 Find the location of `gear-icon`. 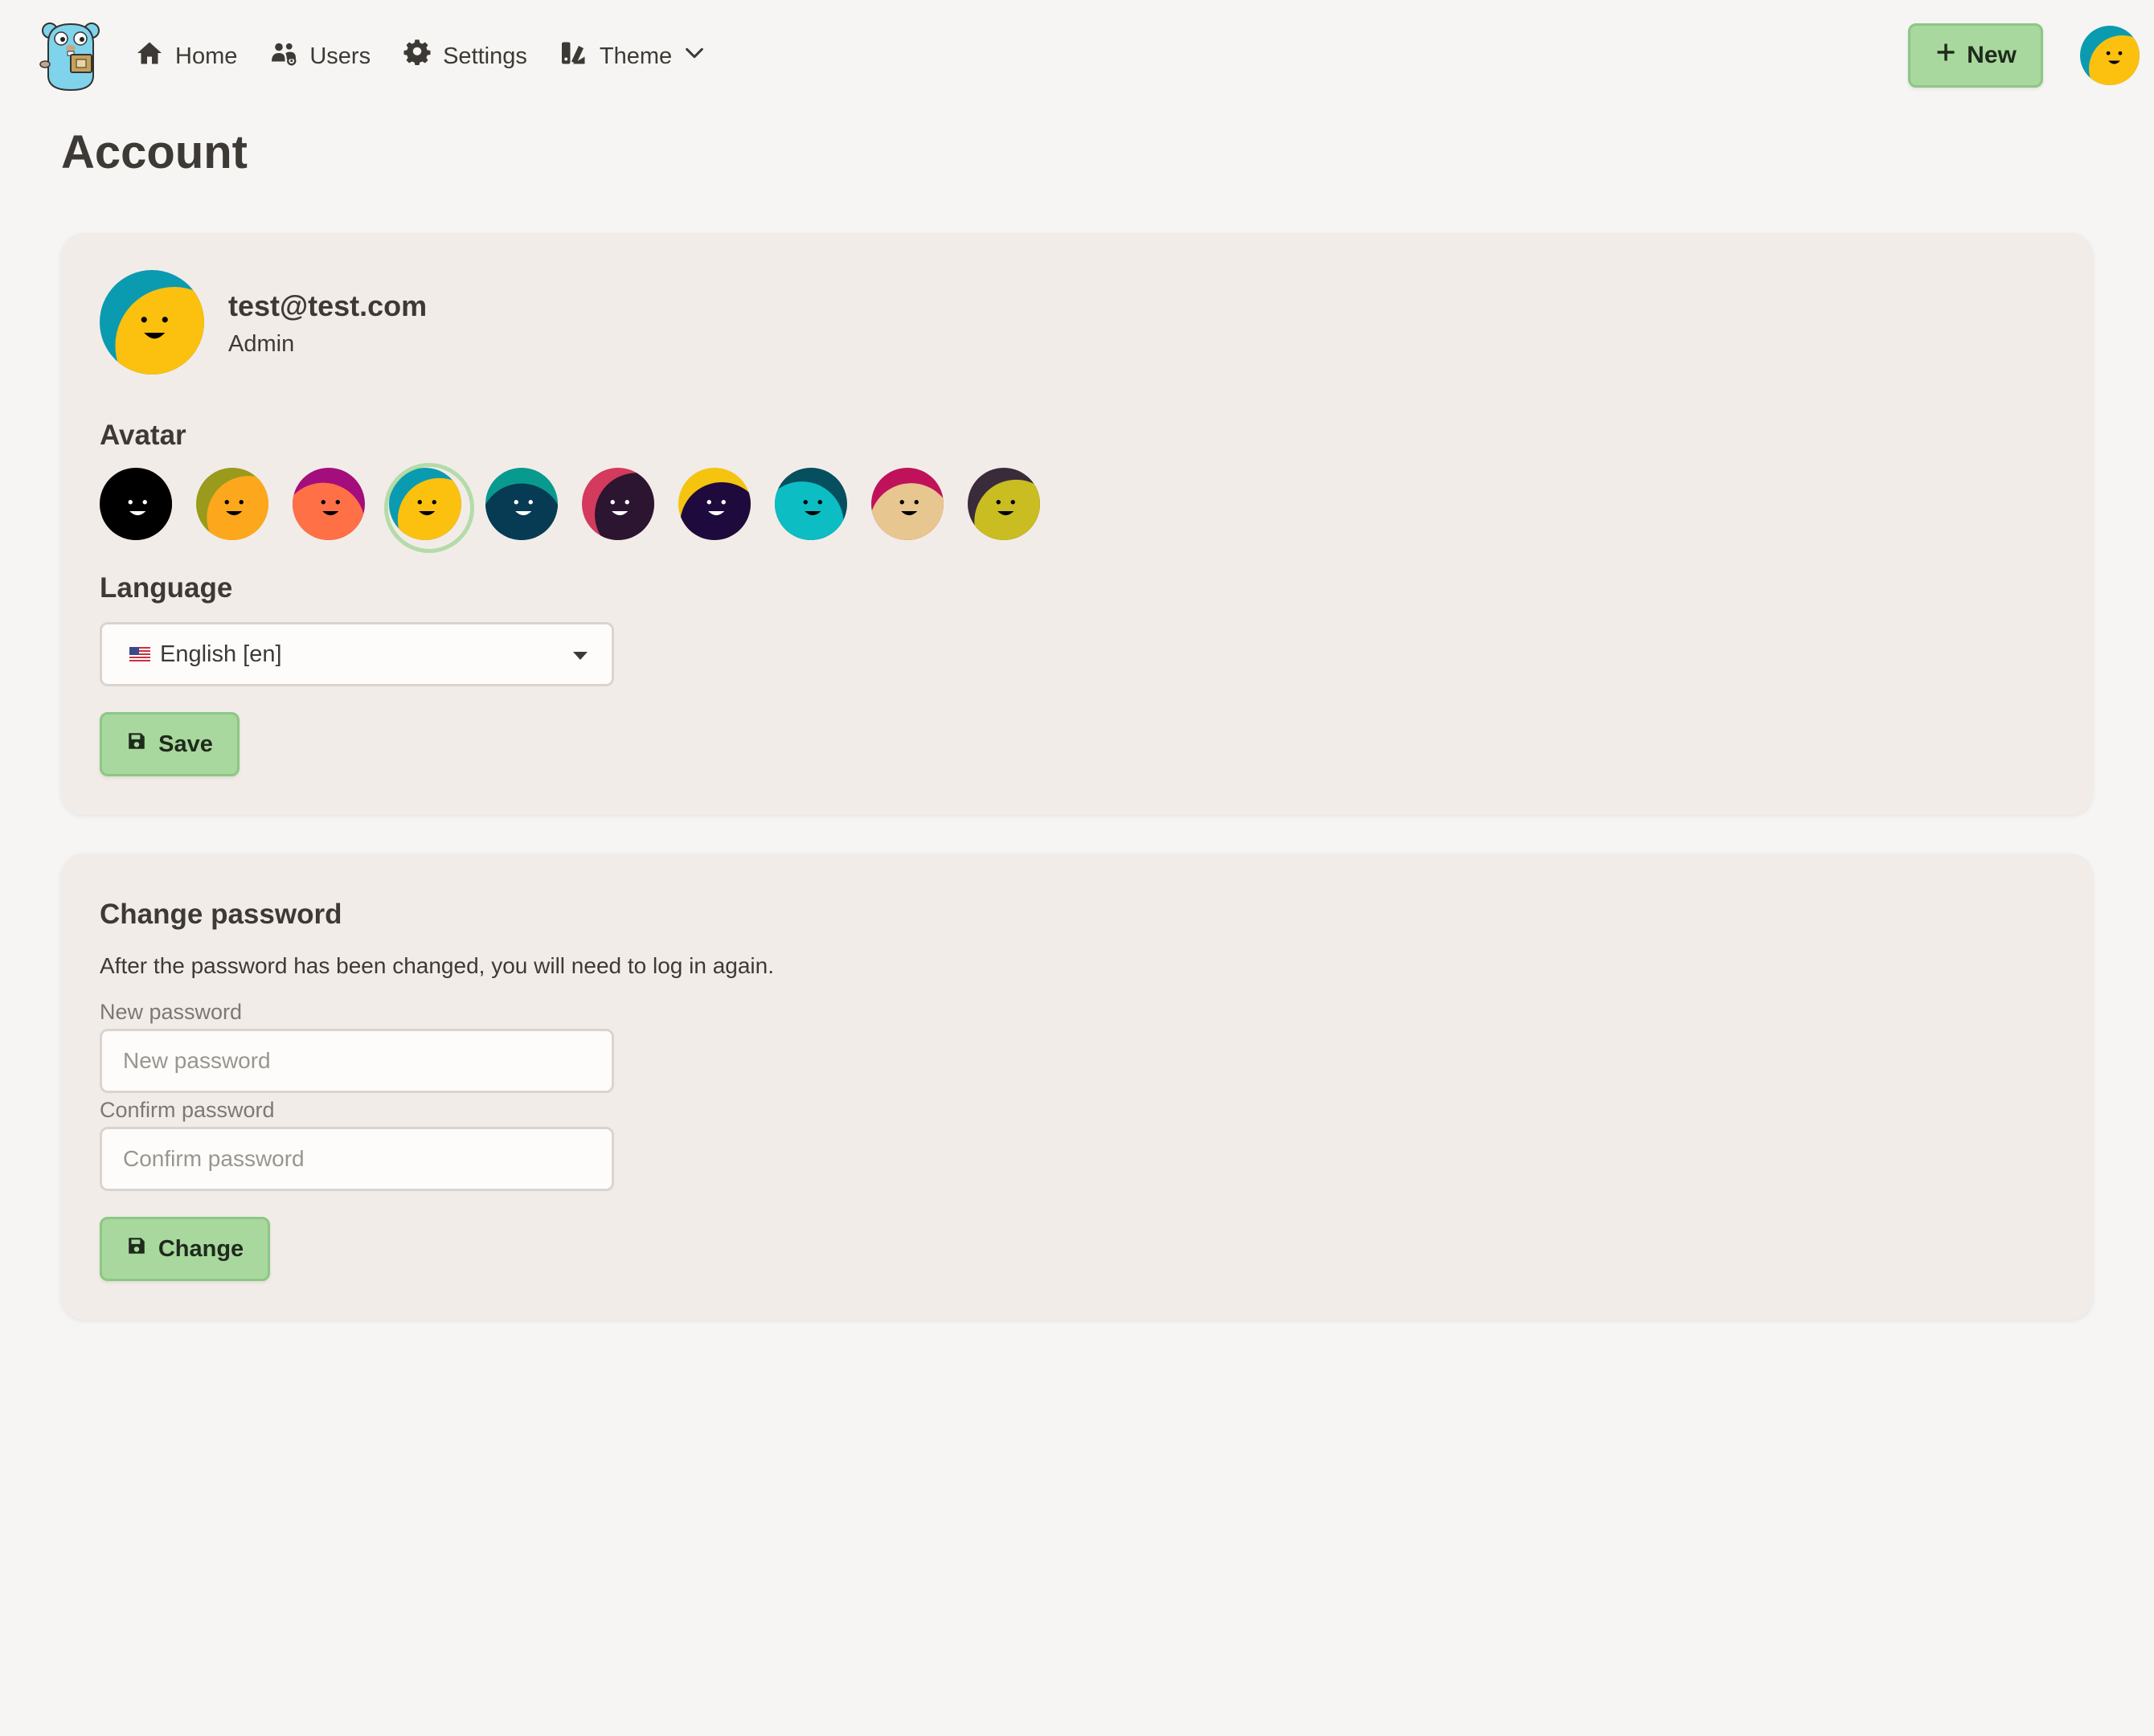

gear-icon is located at coordinates (417, 56).